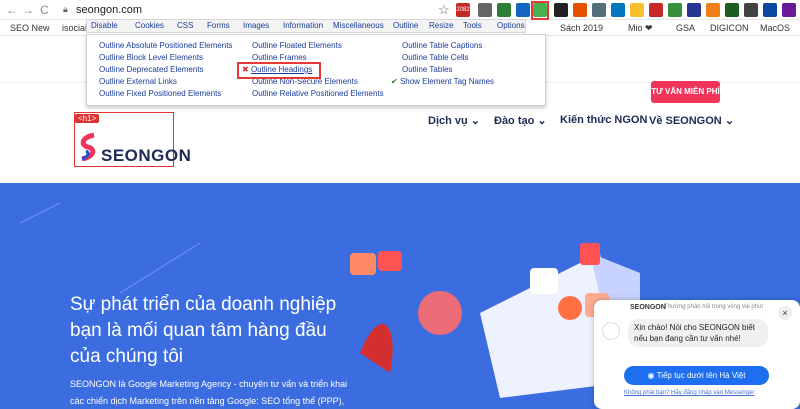 Image resolution: width=800 pixels, height=409 pixels. What do you see at coordinates (151, 57) in the screenshot?
I see `menu-outline-block: Outline Block Level Elements` at bounding box center [151, 57].